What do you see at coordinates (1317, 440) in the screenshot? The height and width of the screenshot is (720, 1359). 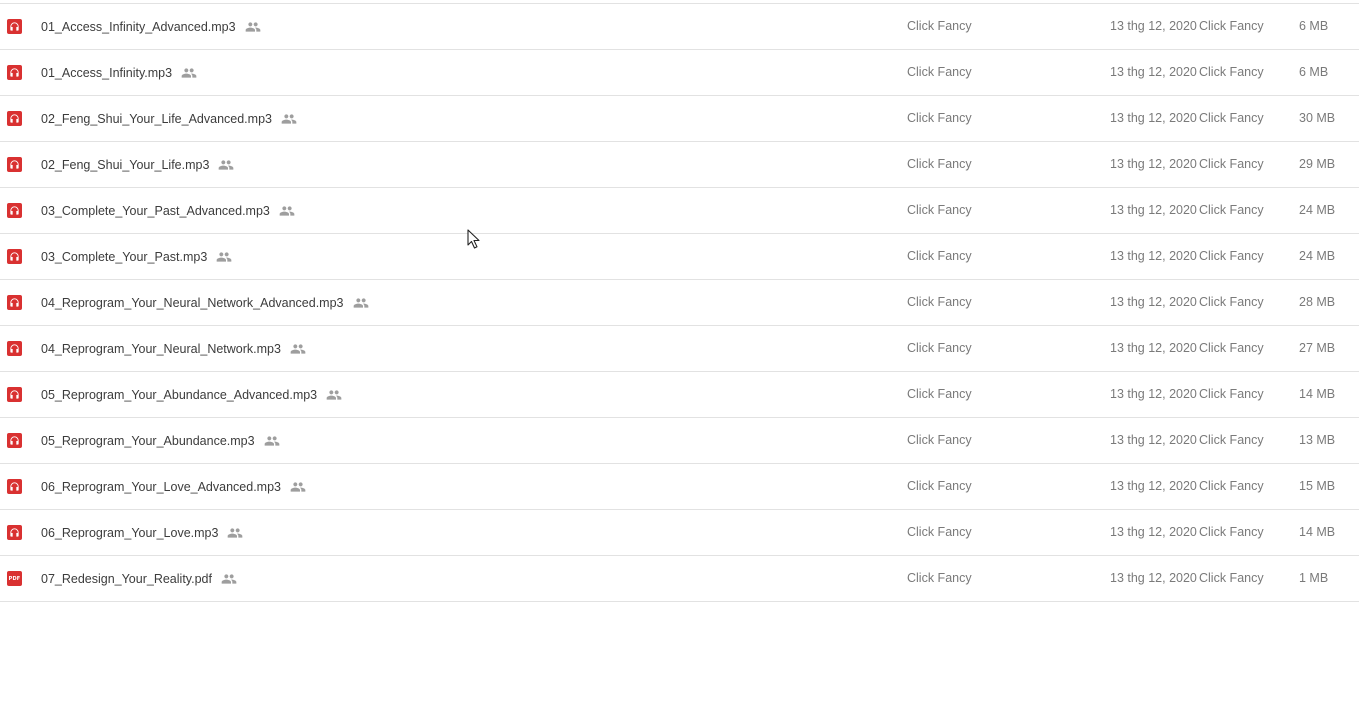 I see `file-size: 13 MB` at bounding box center [1317, 440].